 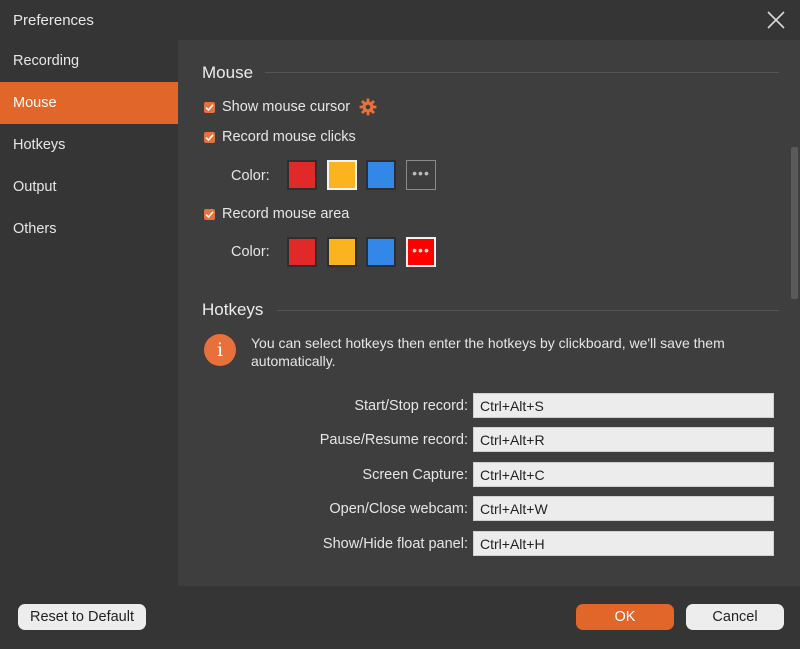 What do you see at coordinates (735, 617) in the screenshot?
I see `cancel-button: Cancel` at bounding box center [735, 617].